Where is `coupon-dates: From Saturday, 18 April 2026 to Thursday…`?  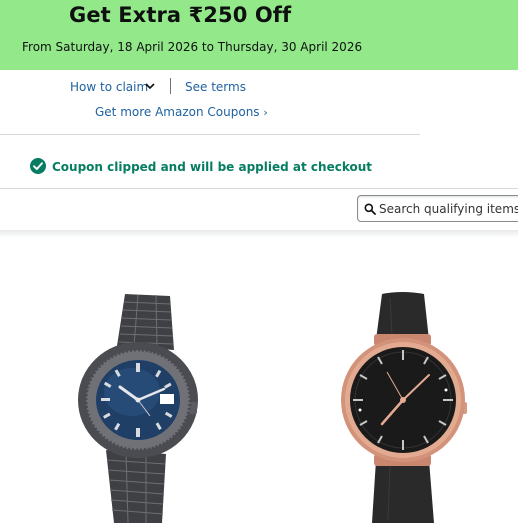
coupon-dates: From Saturday, 18 April 2026 to Thursday… is located at coordinates (192, 47).